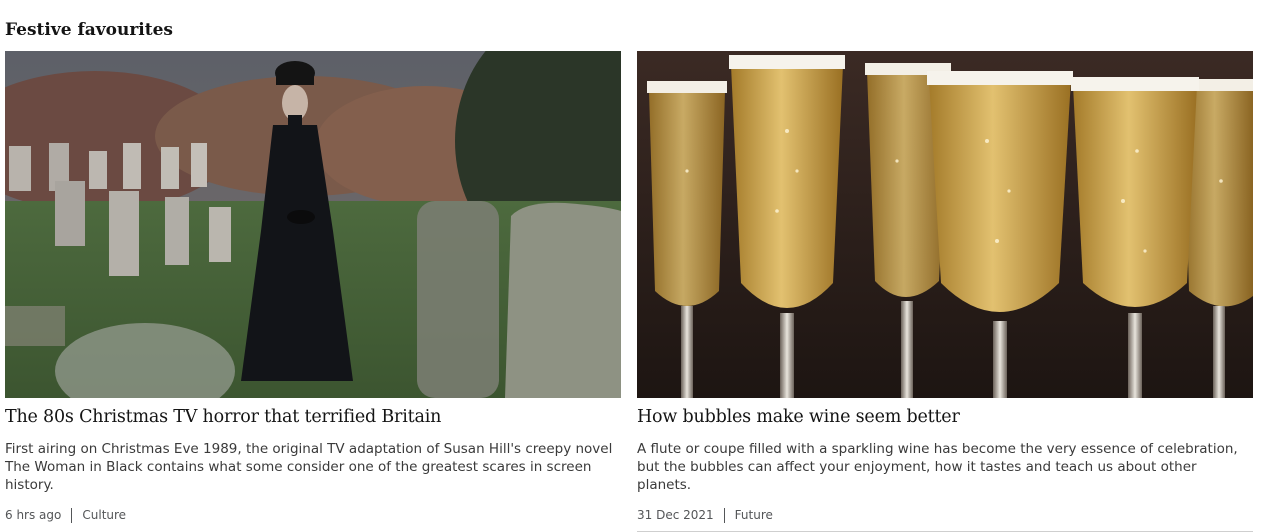 The image size is (1274, 532). Describe the element at coordinates (313, 515) in the screenshot. I see `article-meta: 6 hrs ago Culture` at that location.